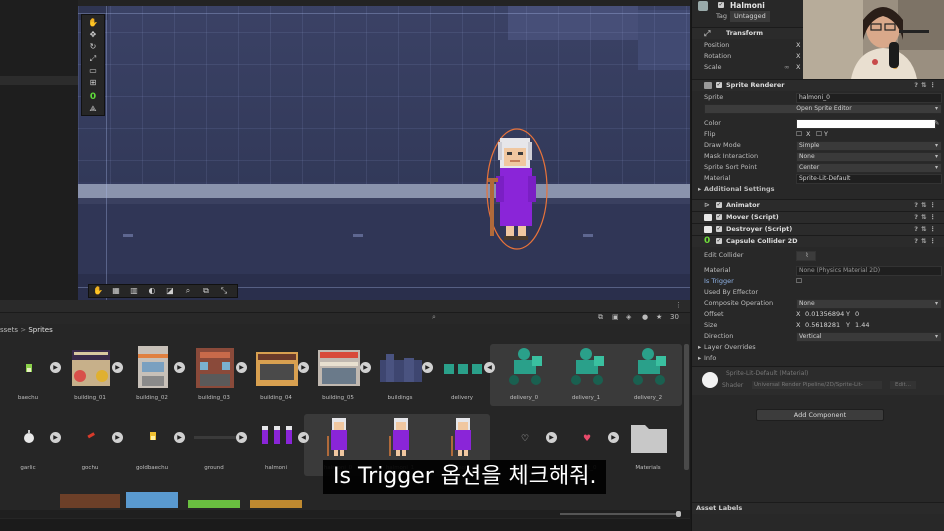 Image resolution: width=944 pixels, height=531 pixels. I want to click on add-component-button: Add Component, so click(820, 415).